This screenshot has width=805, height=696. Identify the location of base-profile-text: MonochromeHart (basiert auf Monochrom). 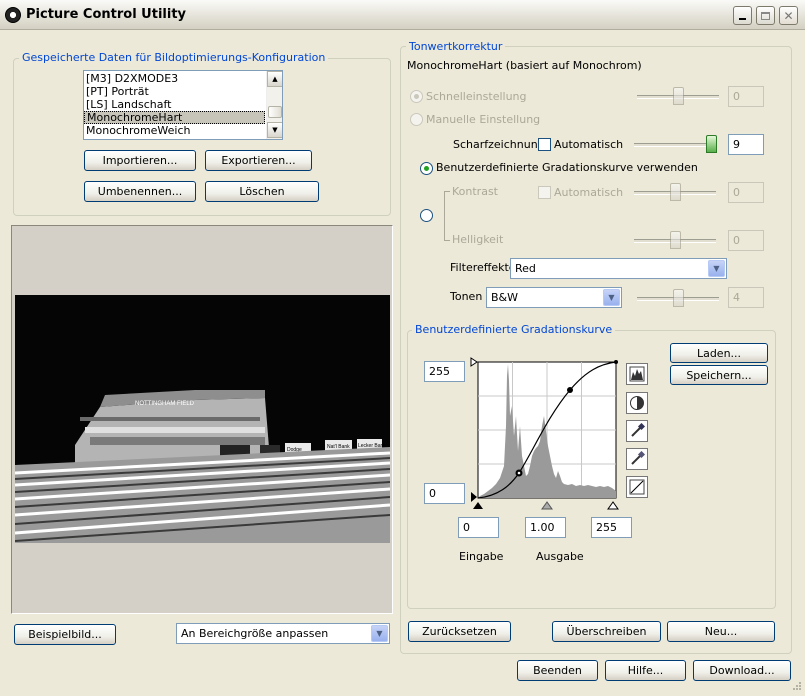
(524, 65).